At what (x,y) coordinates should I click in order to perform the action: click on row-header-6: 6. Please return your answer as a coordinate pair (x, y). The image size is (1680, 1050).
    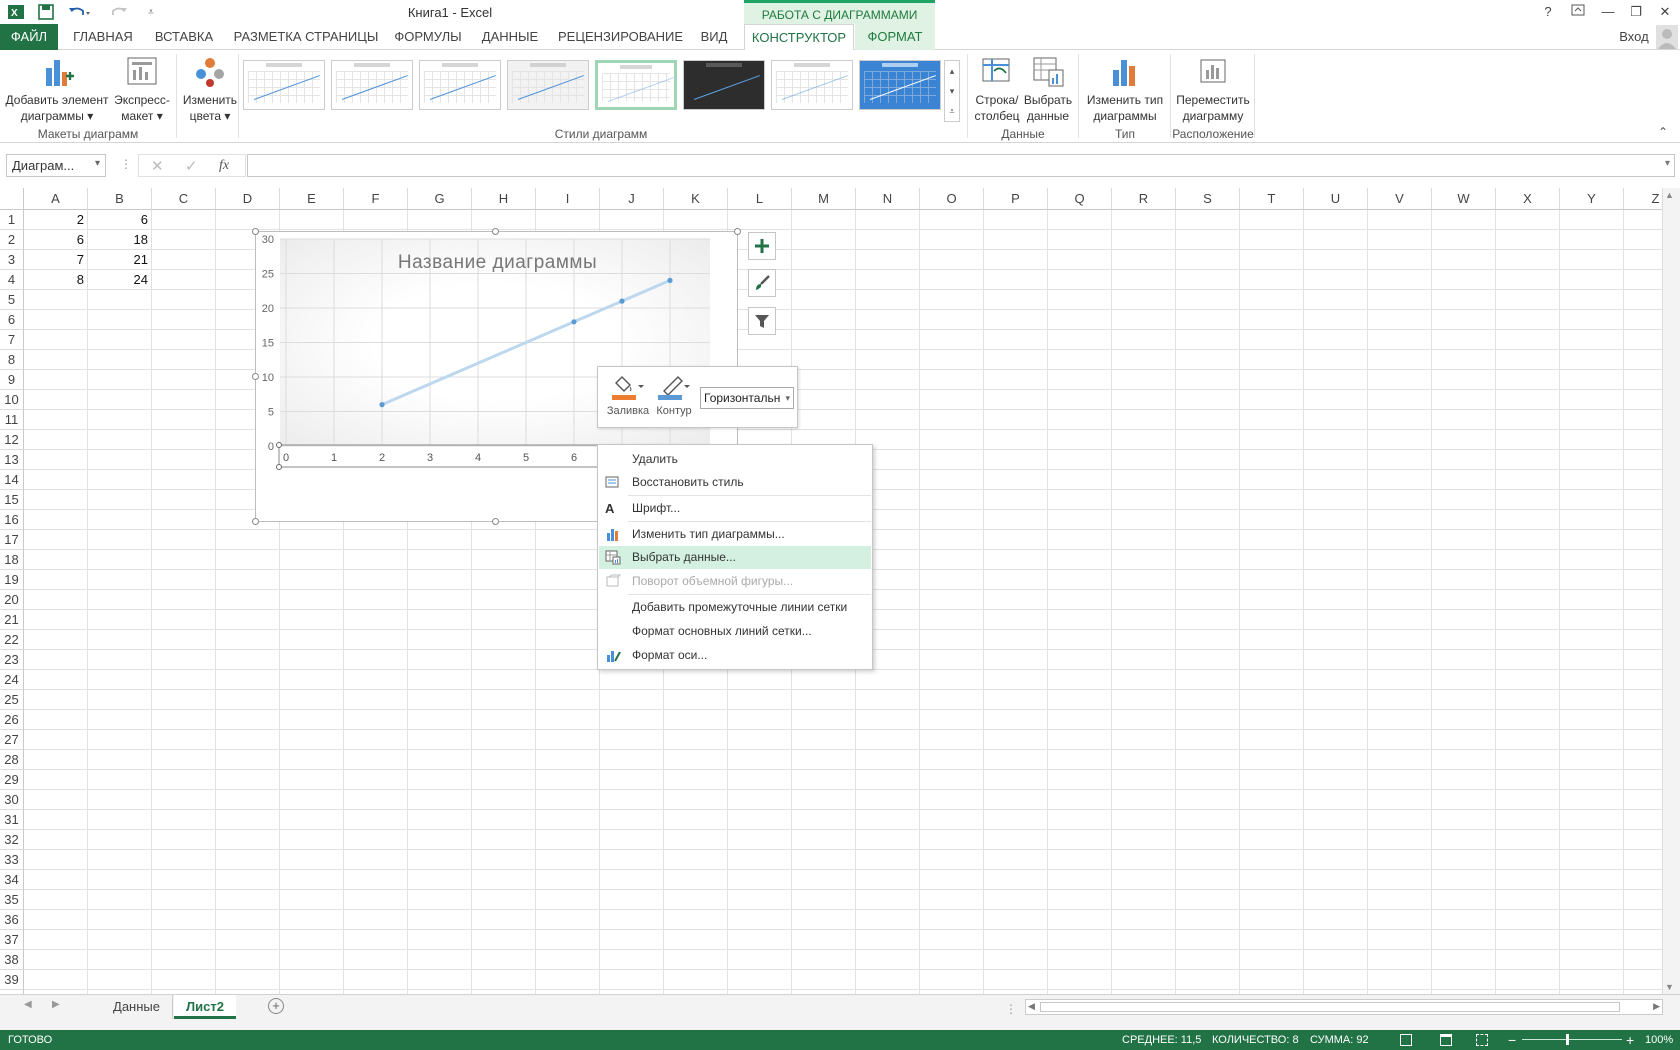
    Looking at the image, I should click on (12, 320).